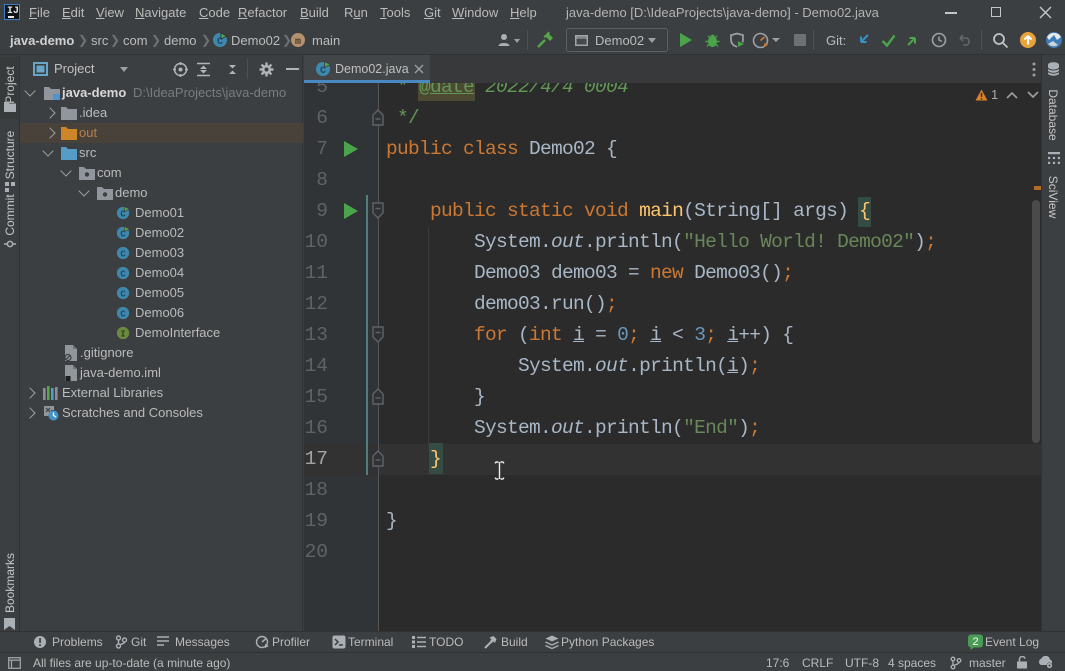 The height and width of the screenshot is (671, 1065). What do you see at coordinates (975, 642) in the screenshot?
I see `svg-text: 2` at bounding box center [975, 642].